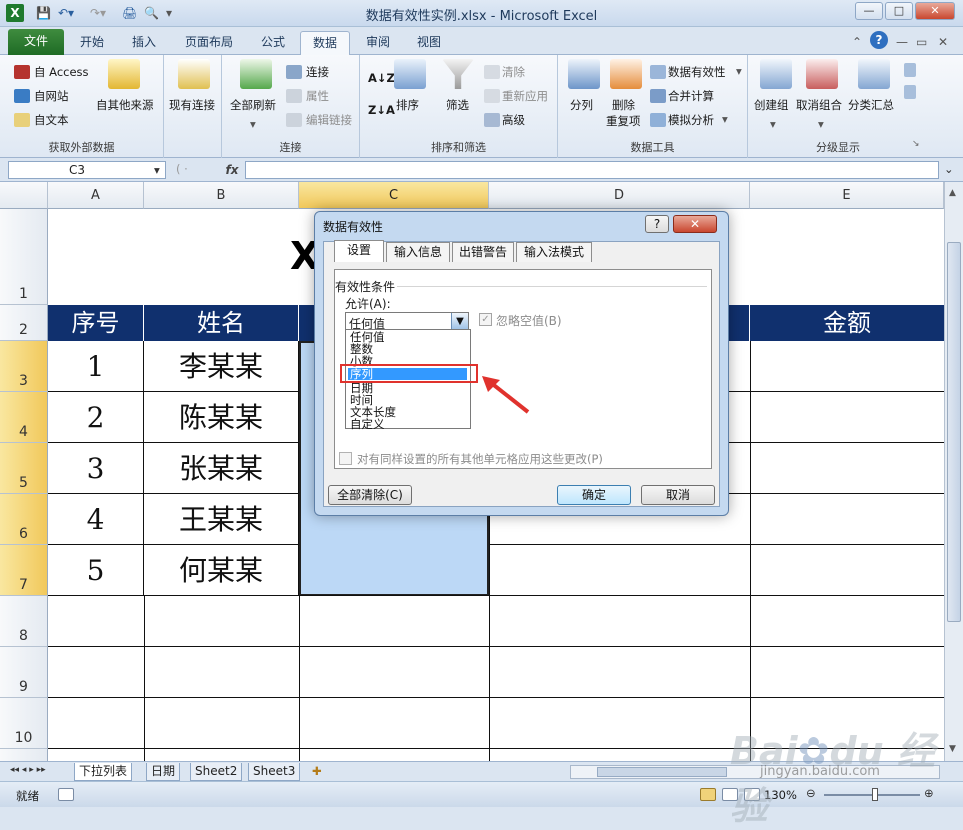  I want to click on column-header-e: E, so click(847, 195).